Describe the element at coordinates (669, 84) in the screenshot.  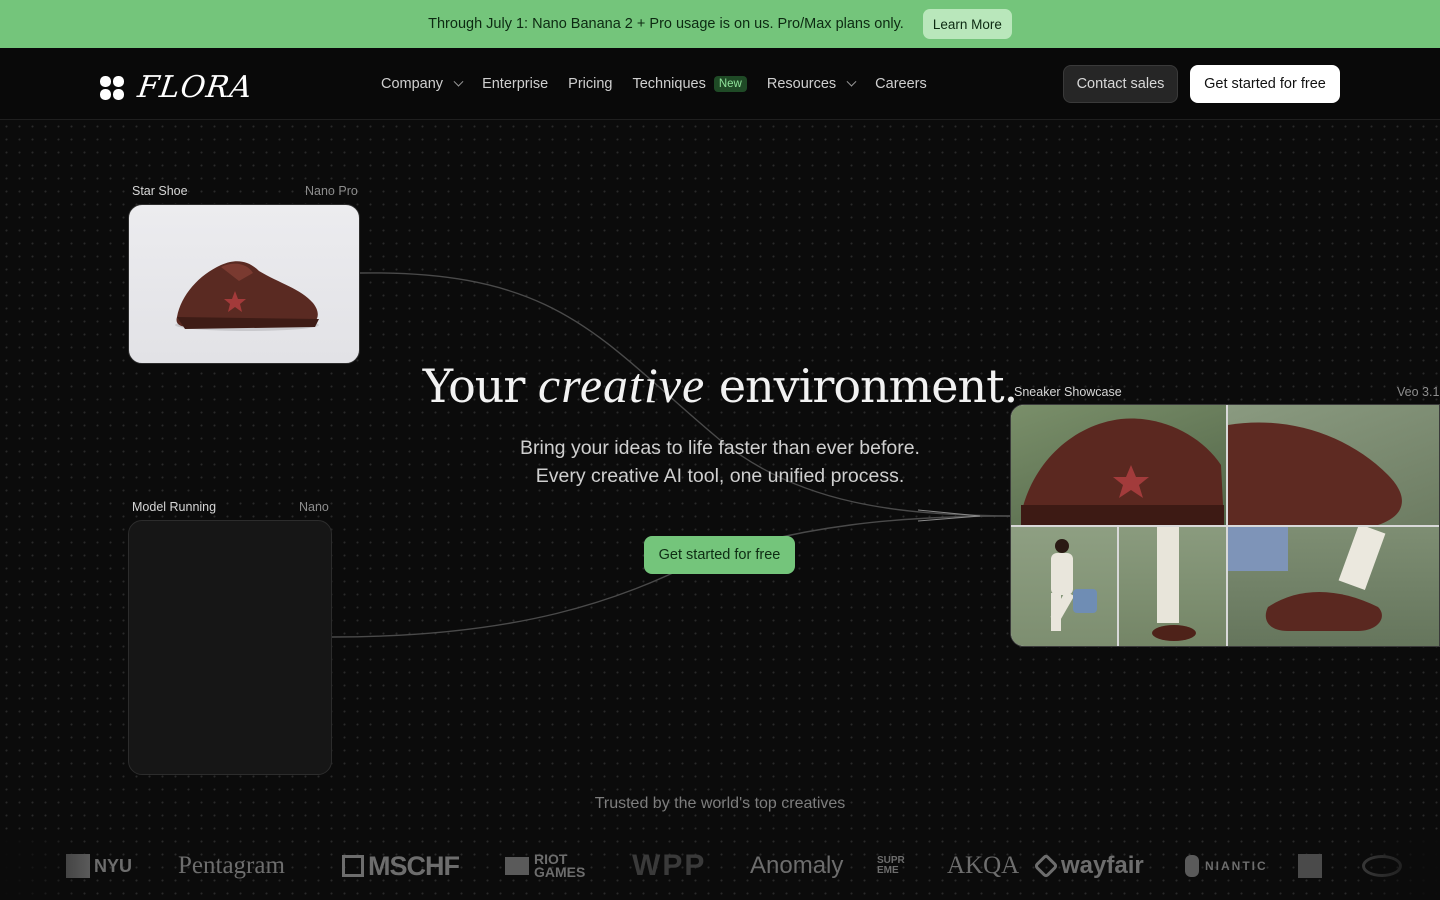
I see `nav-item-label: Techniques` at that location.